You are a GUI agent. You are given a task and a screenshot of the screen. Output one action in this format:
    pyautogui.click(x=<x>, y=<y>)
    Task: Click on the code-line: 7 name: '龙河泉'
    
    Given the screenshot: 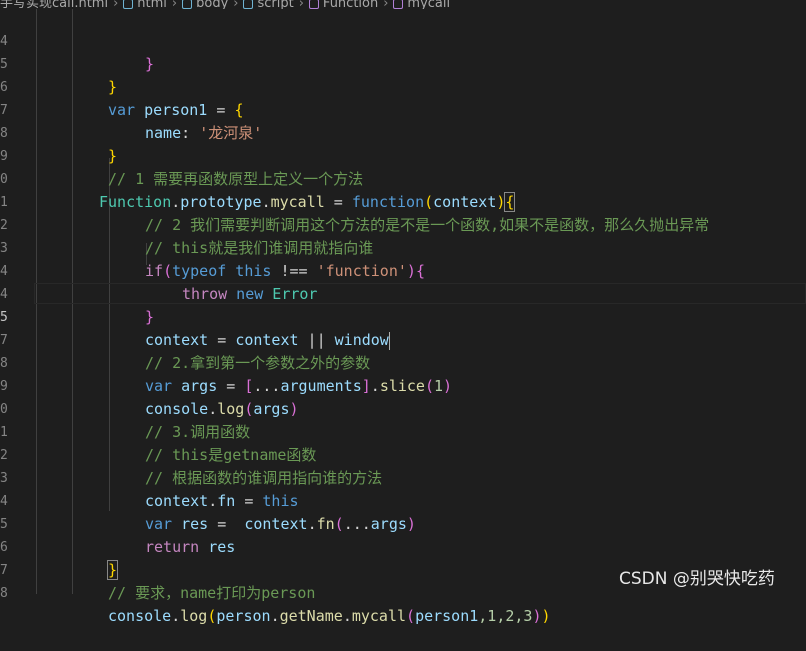 What is the action you would take?
    pyautogui.click(x=403, y=109)
    